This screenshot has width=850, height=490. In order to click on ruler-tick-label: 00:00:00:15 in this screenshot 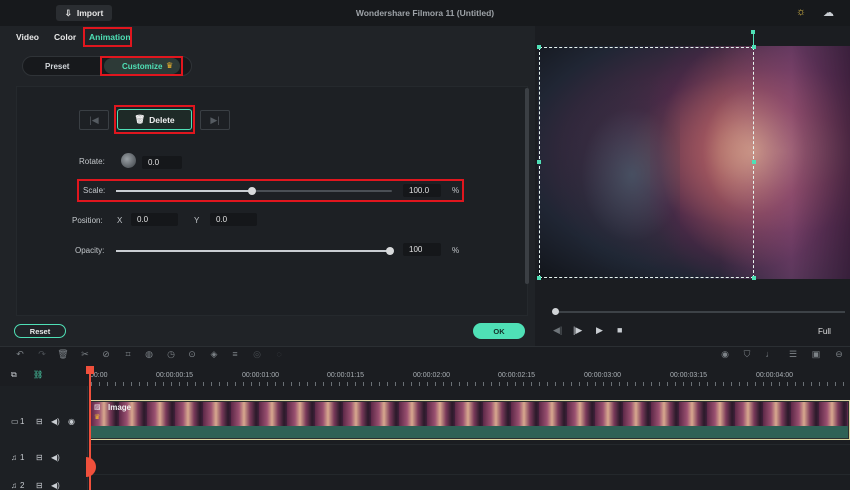, I will do `click(174, 375)`.